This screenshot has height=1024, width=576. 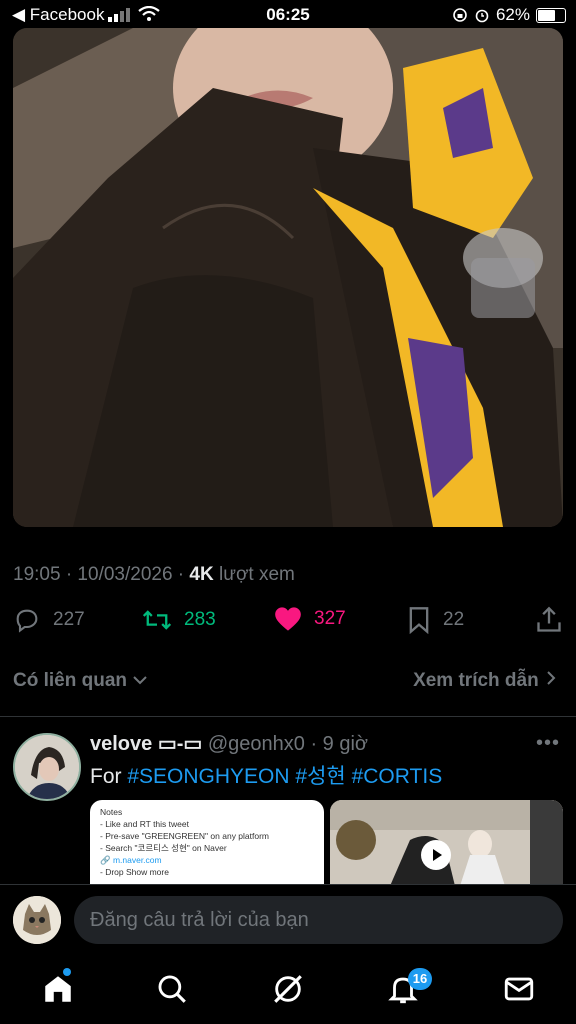 I want to click on share-button, so click(x=549, y=620).